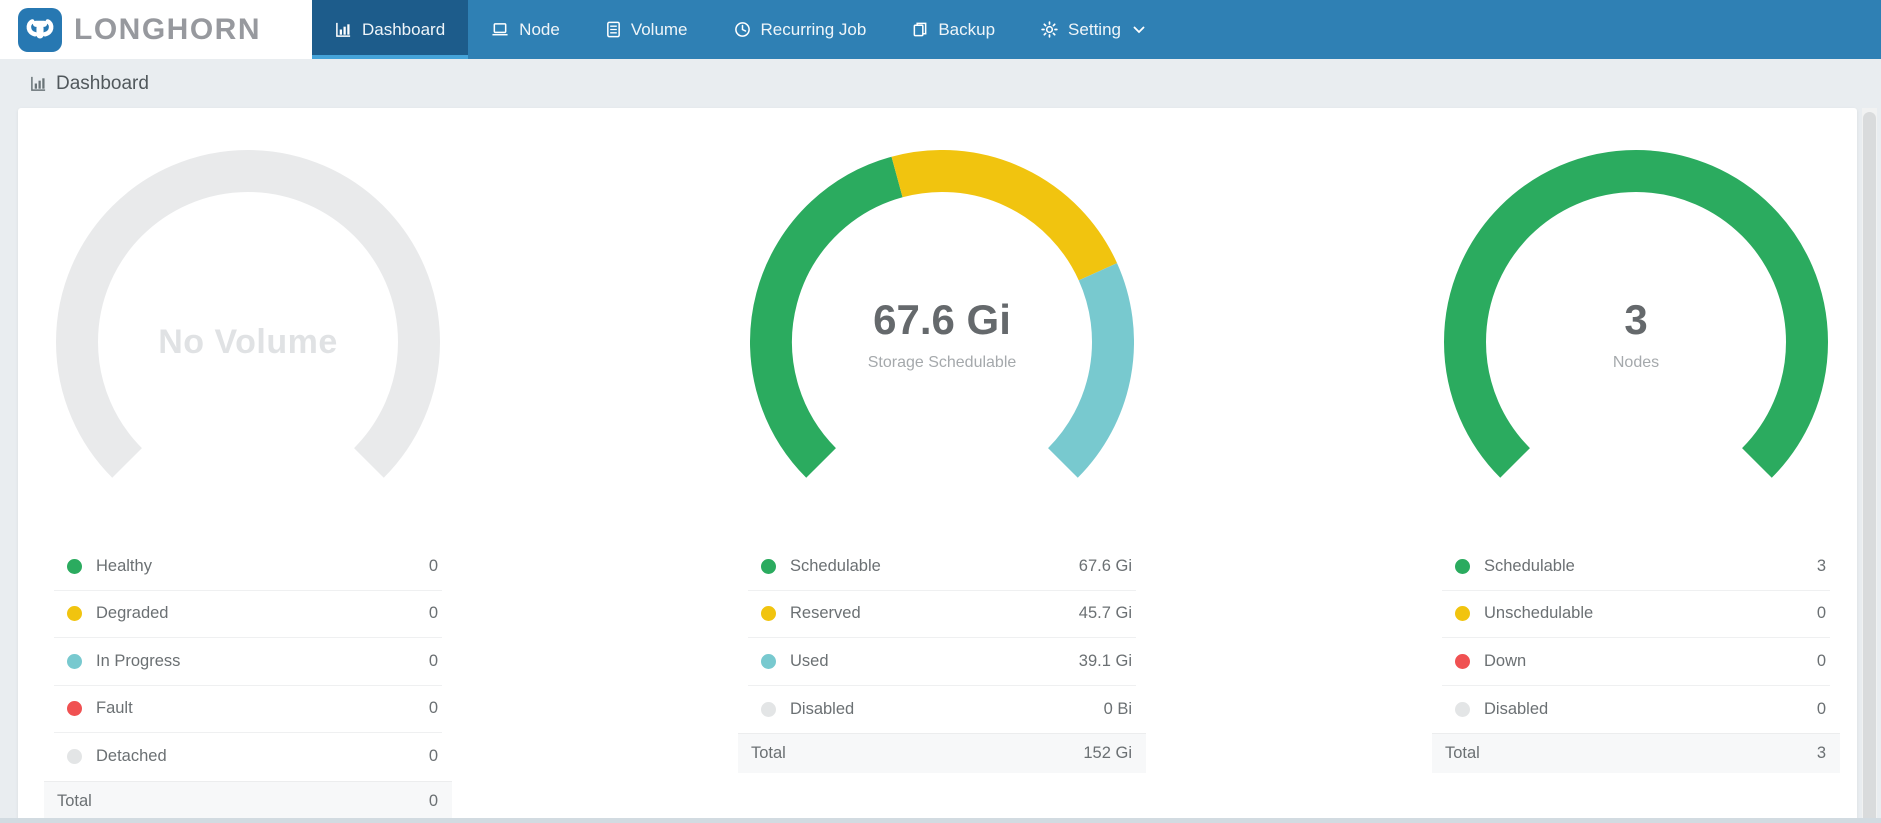  What do you see at coordinates (167, 29) in the screenshot?
I see `brand-name: LONGHORN` at bounding box center [167, 29].